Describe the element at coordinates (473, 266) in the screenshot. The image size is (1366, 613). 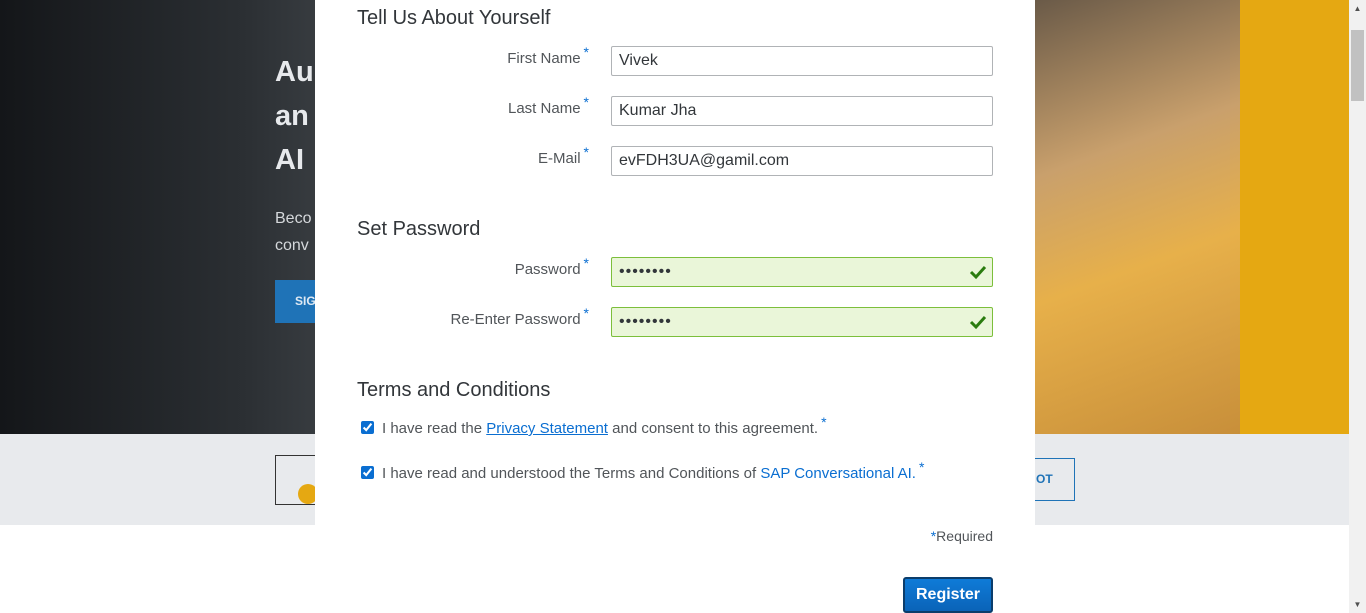
I see `password-label: Password *` at that location.